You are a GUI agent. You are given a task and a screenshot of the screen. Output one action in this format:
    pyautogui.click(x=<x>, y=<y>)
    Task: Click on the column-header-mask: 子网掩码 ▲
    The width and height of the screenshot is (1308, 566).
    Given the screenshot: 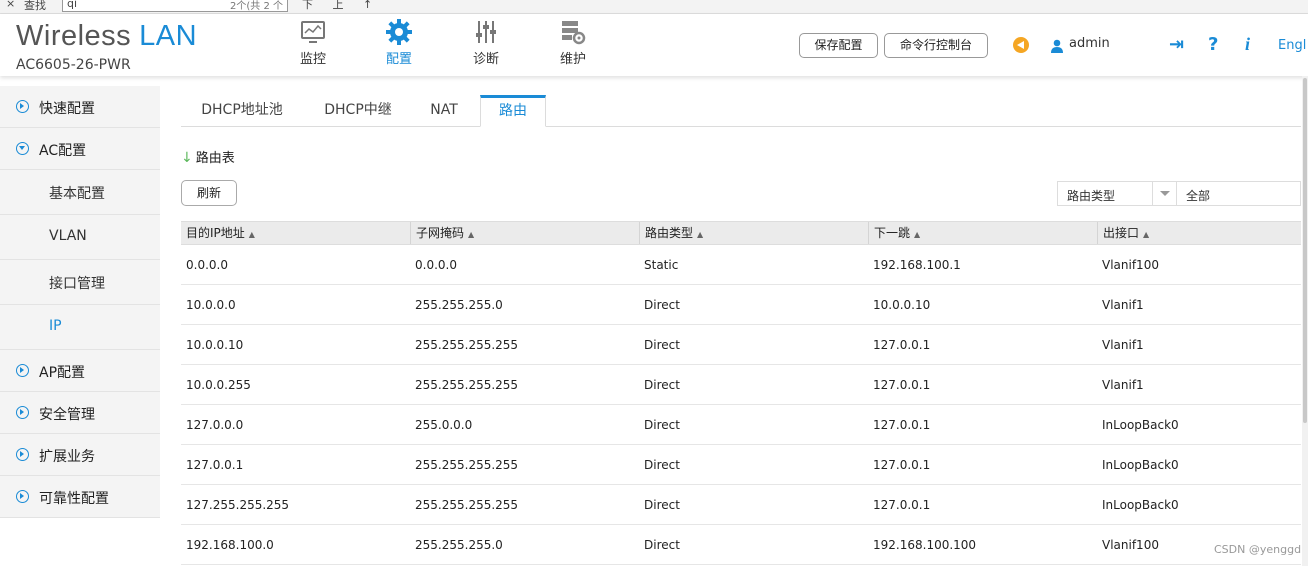 What is the action you would take?
    pyautogui.click(x=524, y=233)
    